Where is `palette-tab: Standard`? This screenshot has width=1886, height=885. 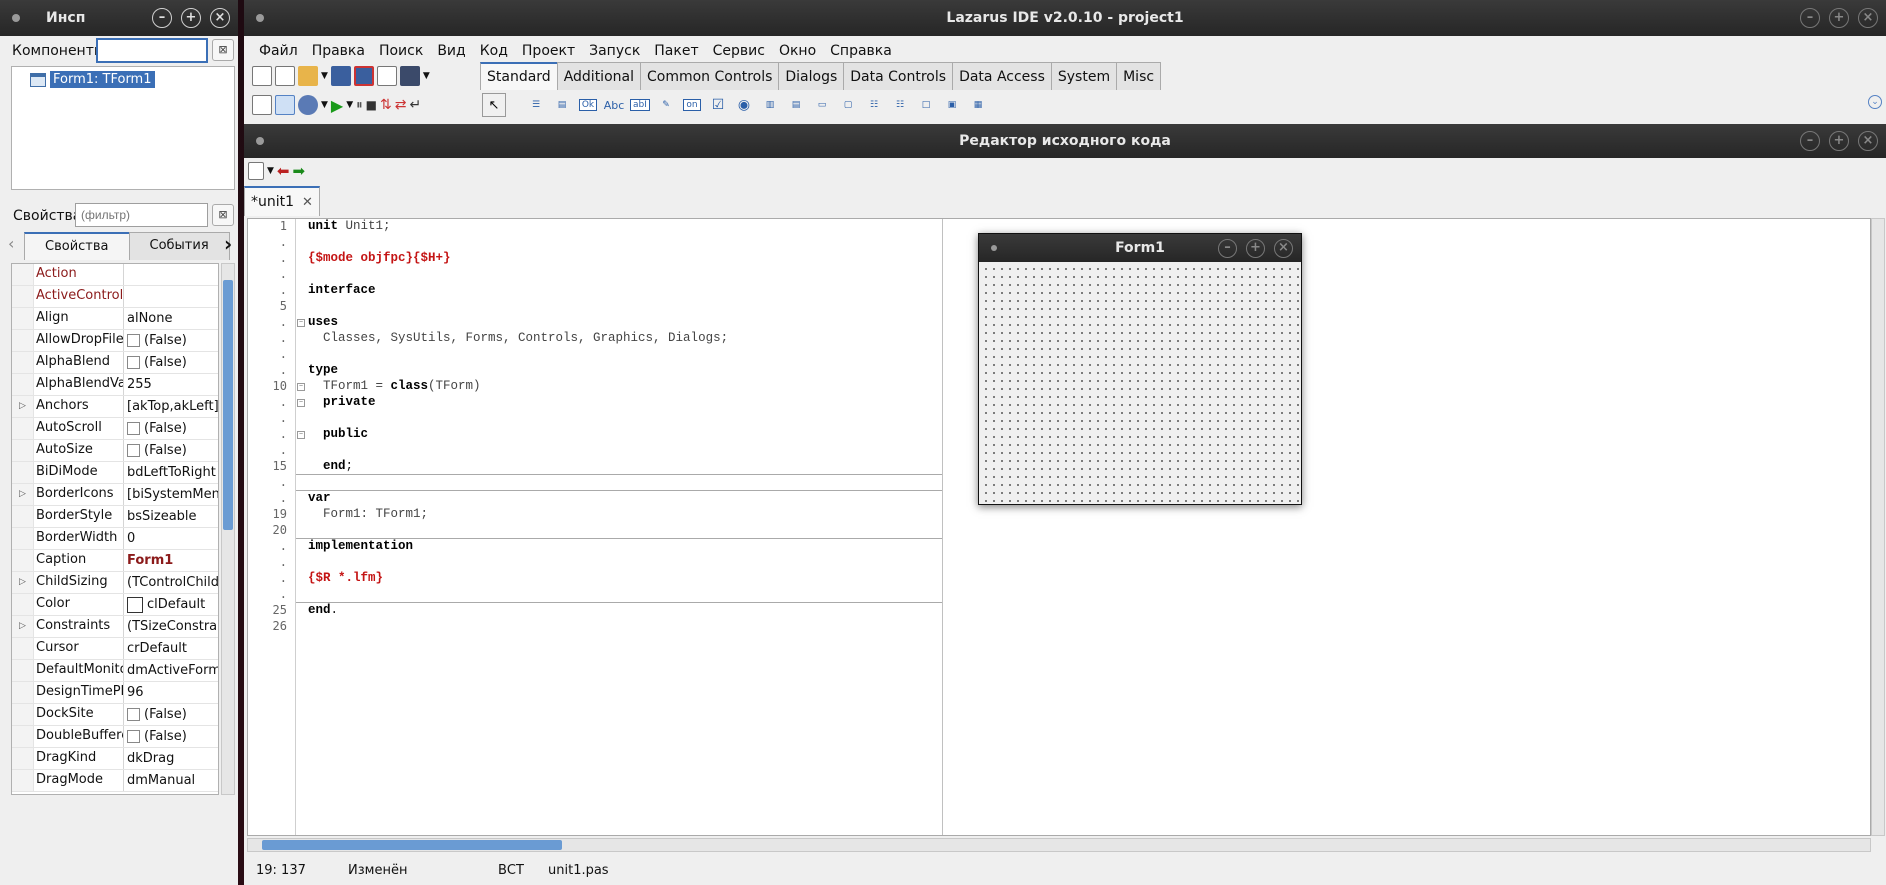 palette-tab: Standard is located at coordinates (519, 76).